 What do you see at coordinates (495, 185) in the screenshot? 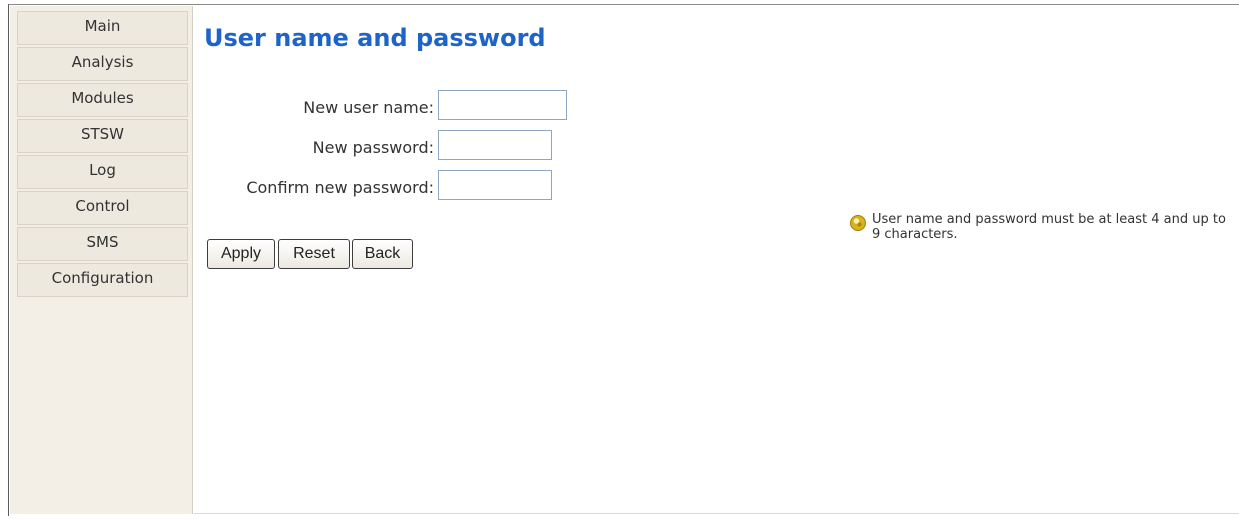
I see `confirm-password-input` at bounding box center [495, 185].